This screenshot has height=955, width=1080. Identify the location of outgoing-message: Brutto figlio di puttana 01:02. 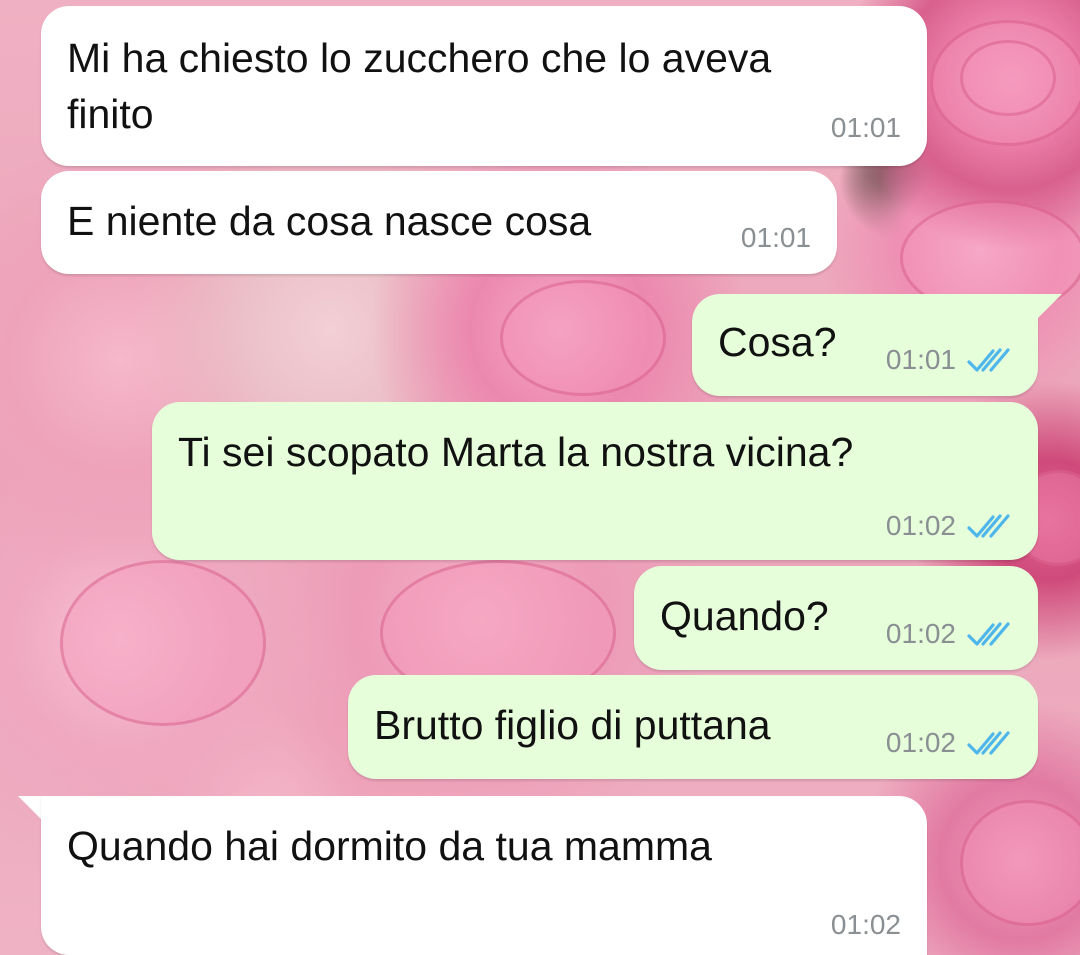
(693, 727).